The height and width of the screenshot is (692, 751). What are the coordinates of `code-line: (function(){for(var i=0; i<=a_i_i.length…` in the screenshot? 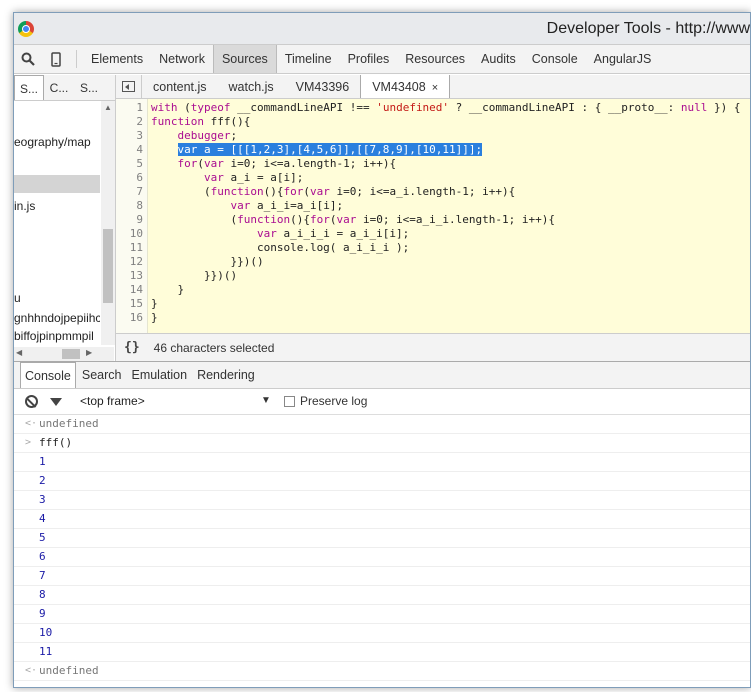 It's located at (353, 219).